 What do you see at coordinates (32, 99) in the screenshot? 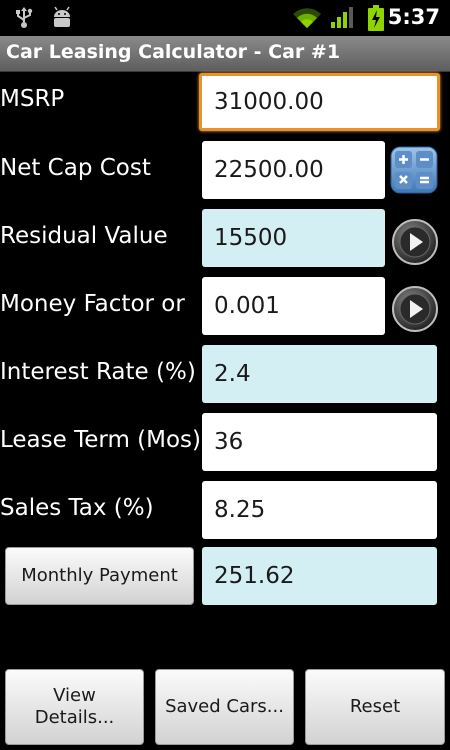
I see `msrp-label: MSRP` at bounding box center [32, 99].